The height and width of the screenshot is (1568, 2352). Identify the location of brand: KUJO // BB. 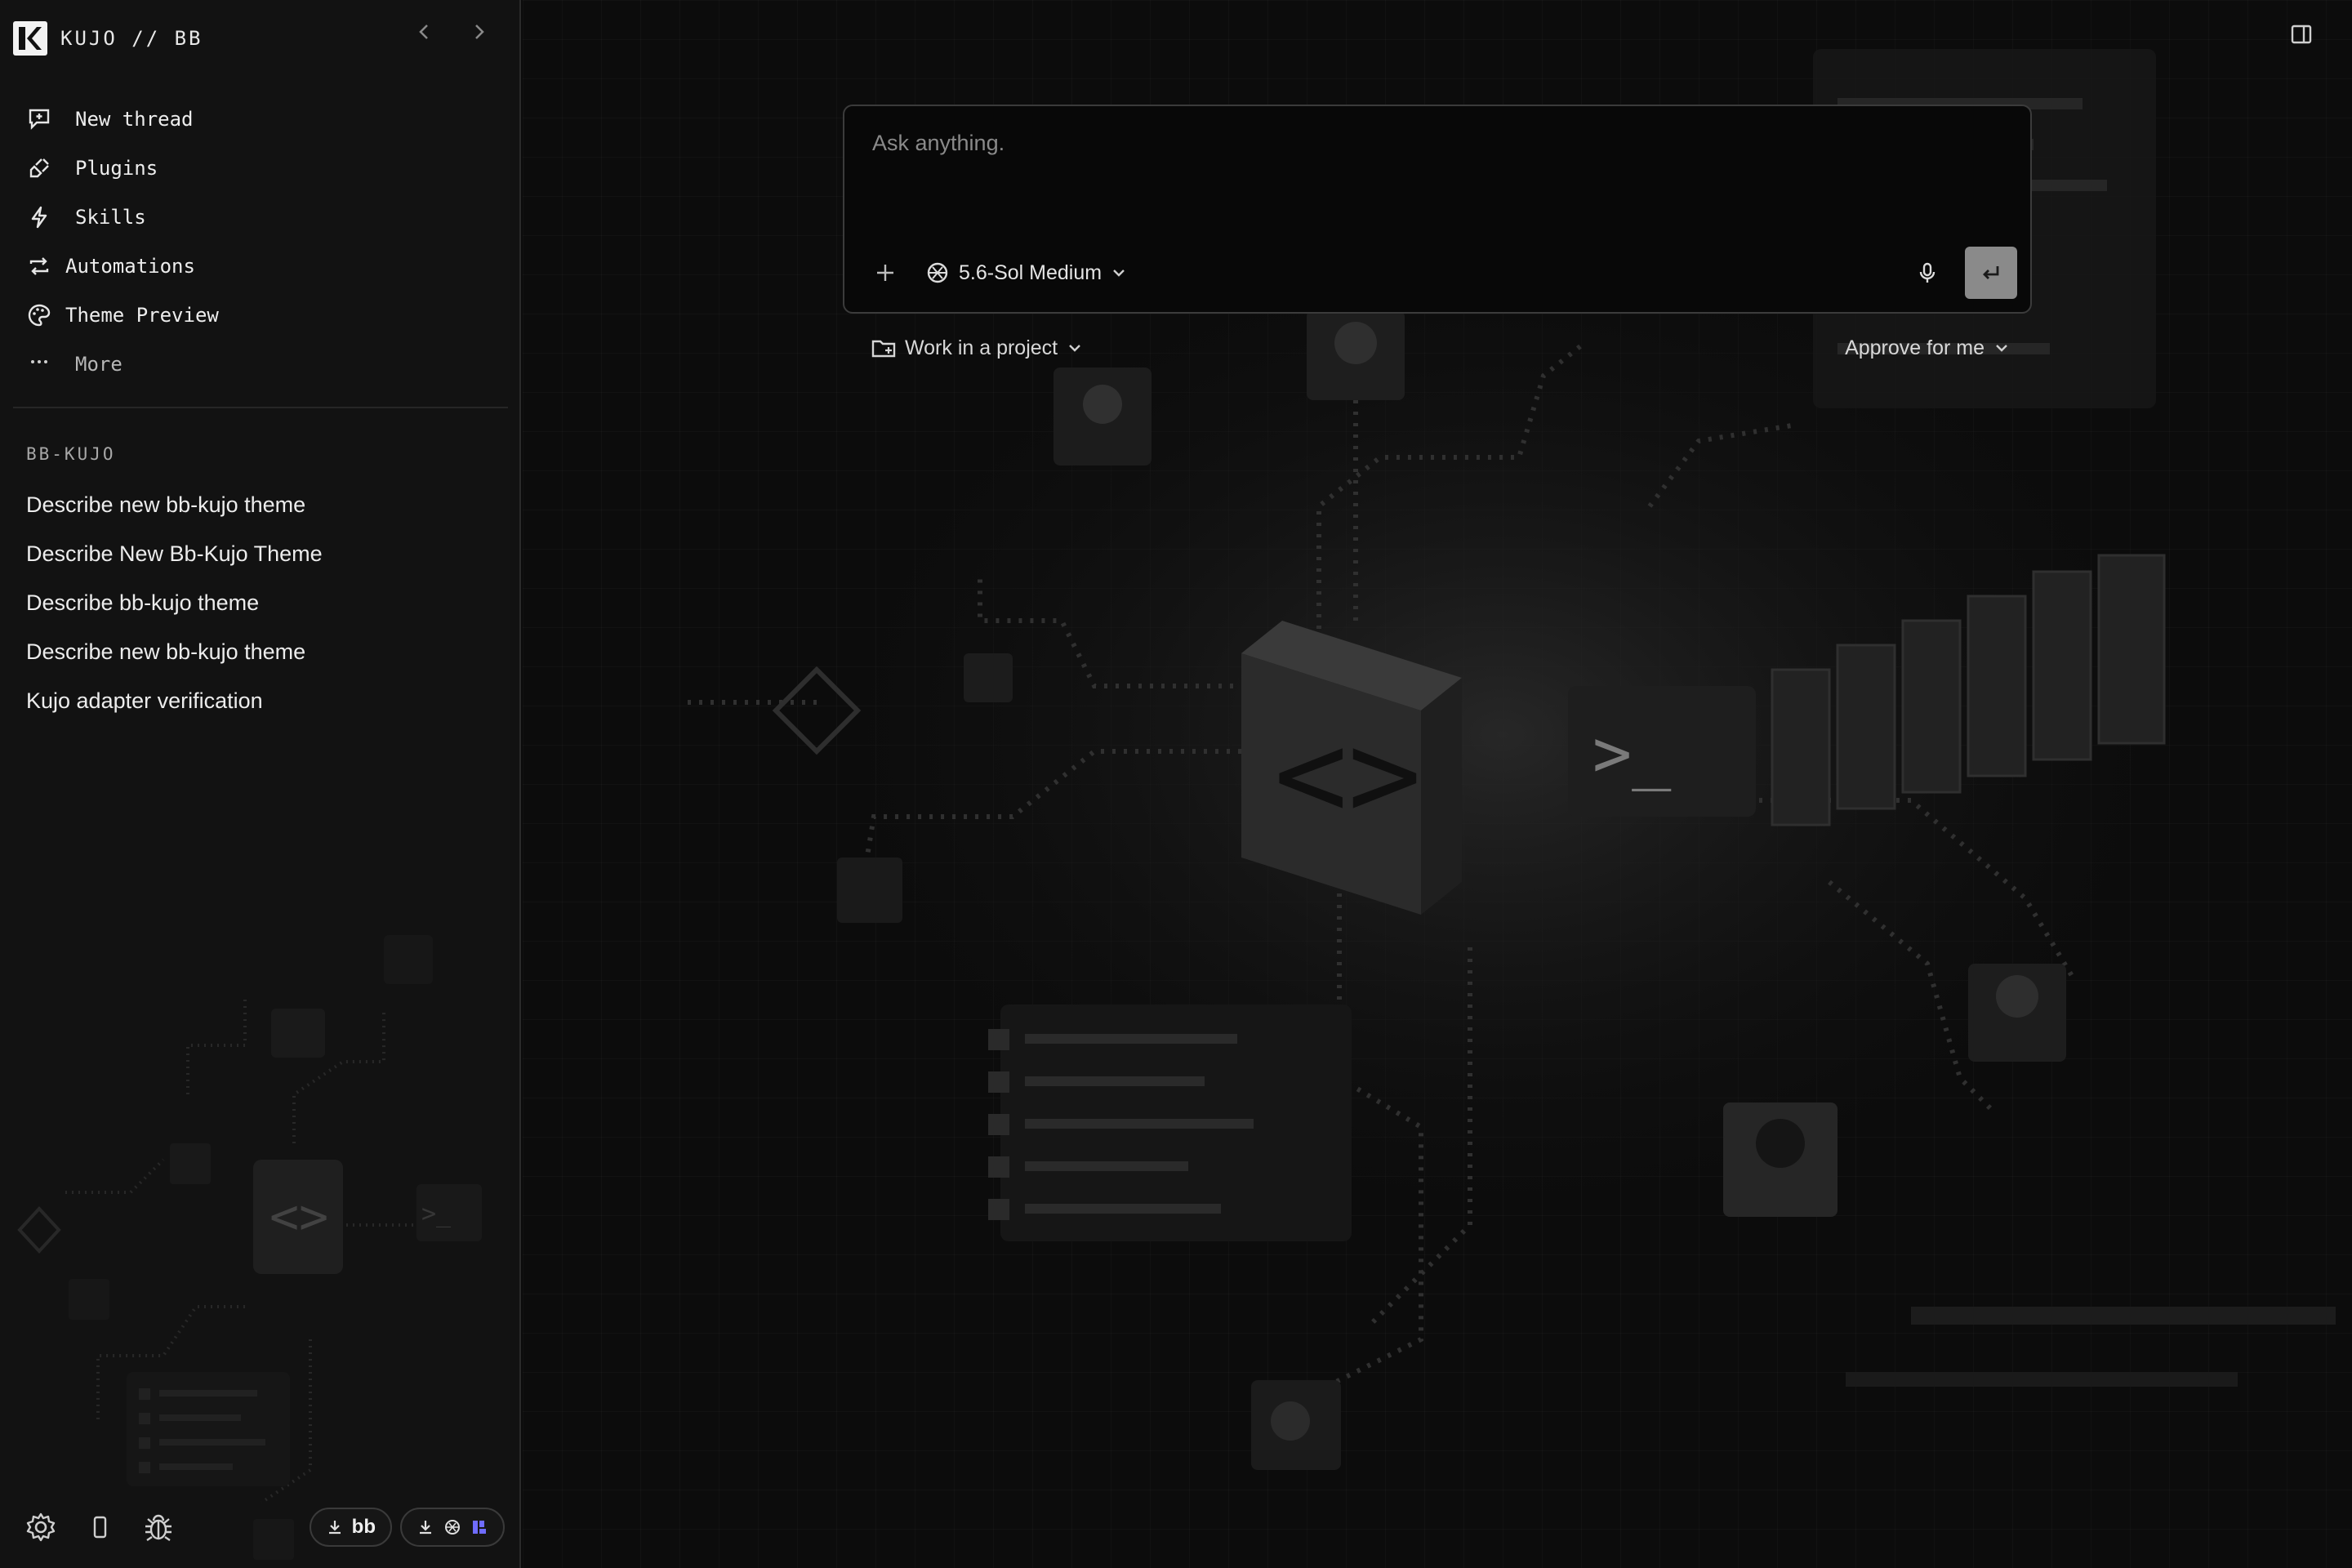
(108, 38).